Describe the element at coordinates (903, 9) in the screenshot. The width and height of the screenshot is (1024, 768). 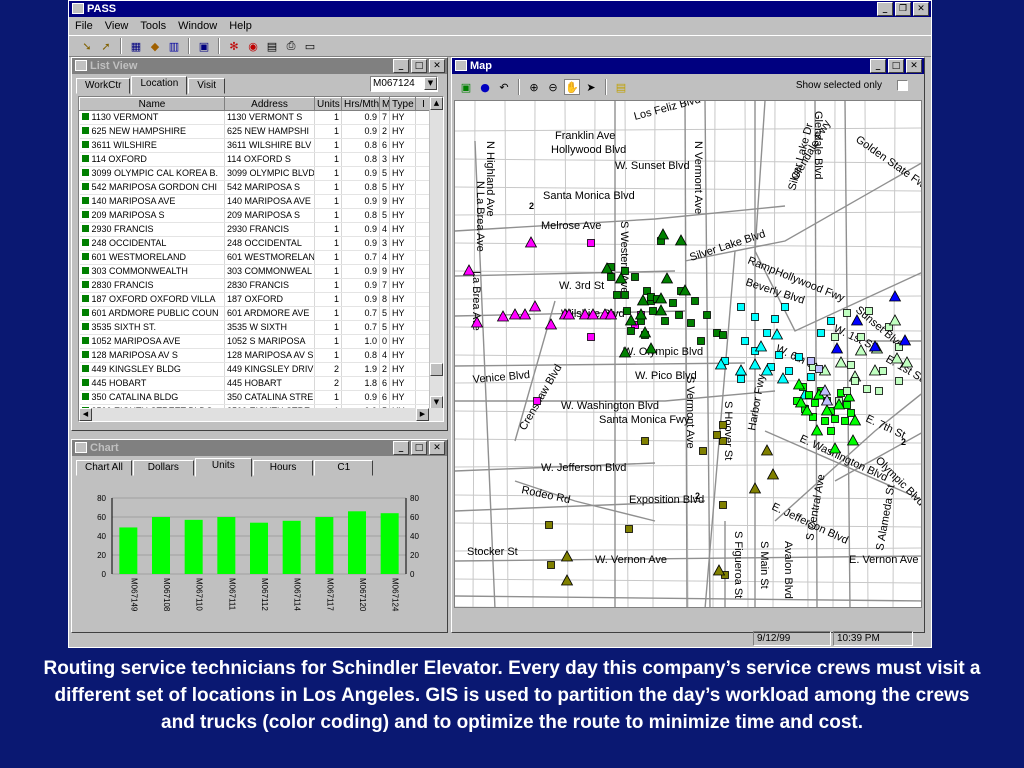
I see `restore-button: ❐` at that location.